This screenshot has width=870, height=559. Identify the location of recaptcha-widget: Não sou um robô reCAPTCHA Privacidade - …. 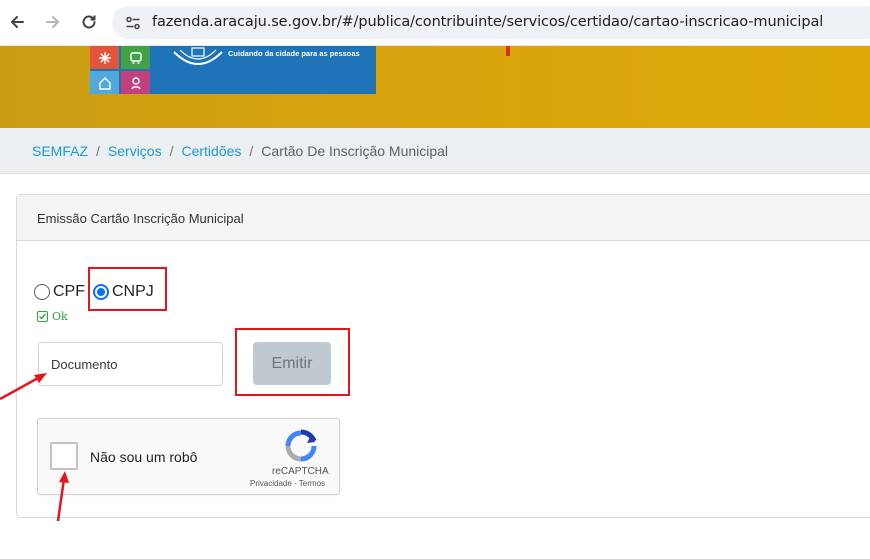
(188, 456).